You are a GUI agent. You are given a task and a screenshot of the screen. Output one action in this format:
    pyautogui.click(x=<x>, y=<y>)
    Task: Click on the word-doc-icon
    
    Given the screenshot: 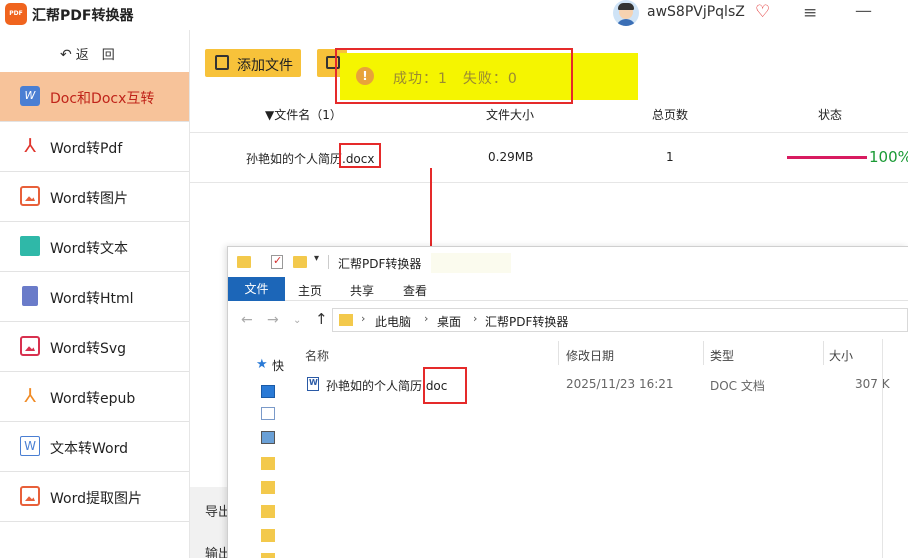 What is the action you would take?
    pyautogui.click(x=313, y=384)
    